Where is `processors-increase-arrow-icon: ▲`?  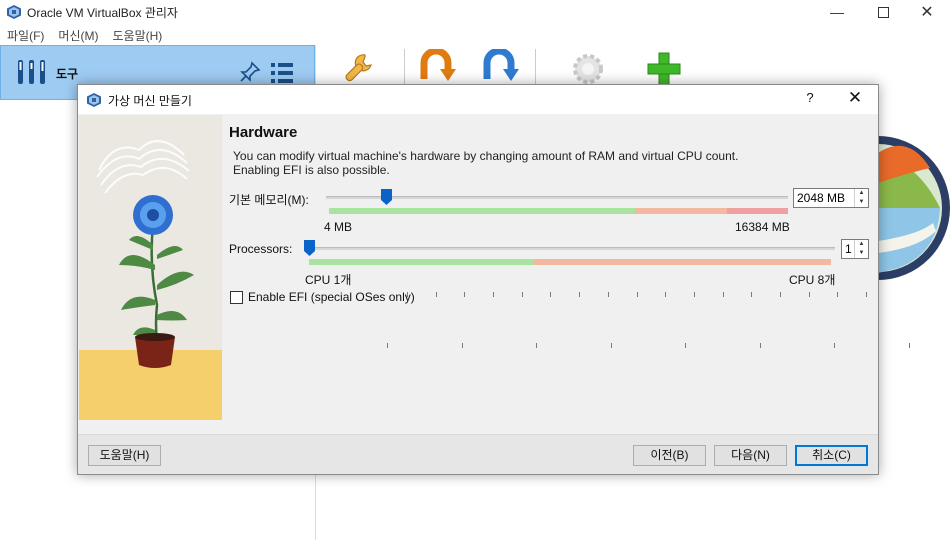 processors-increase-arrow-icon: ▲ is located at coordinates (861, 244).